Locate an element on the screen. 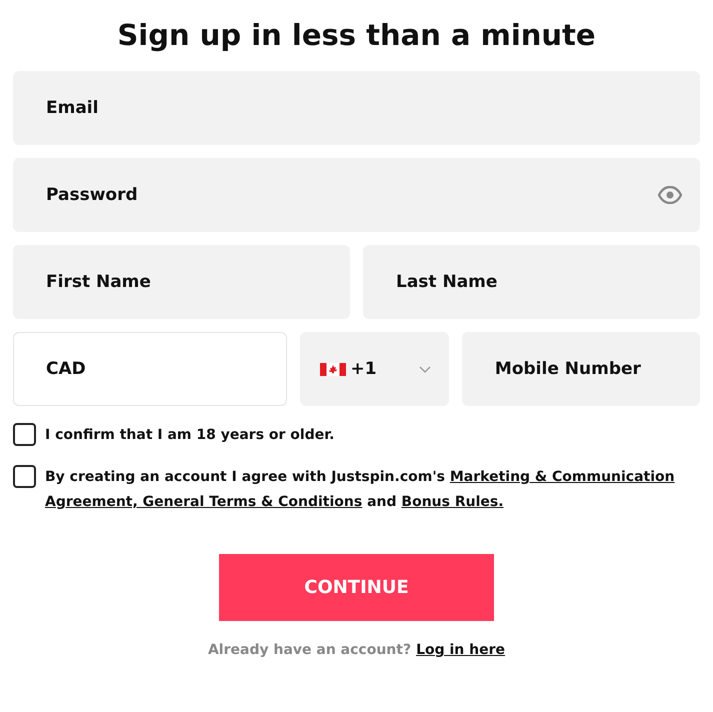 The width and height of the screenshot is (713, 712). first-name-field: First Name is located at coordinates (181, 282).